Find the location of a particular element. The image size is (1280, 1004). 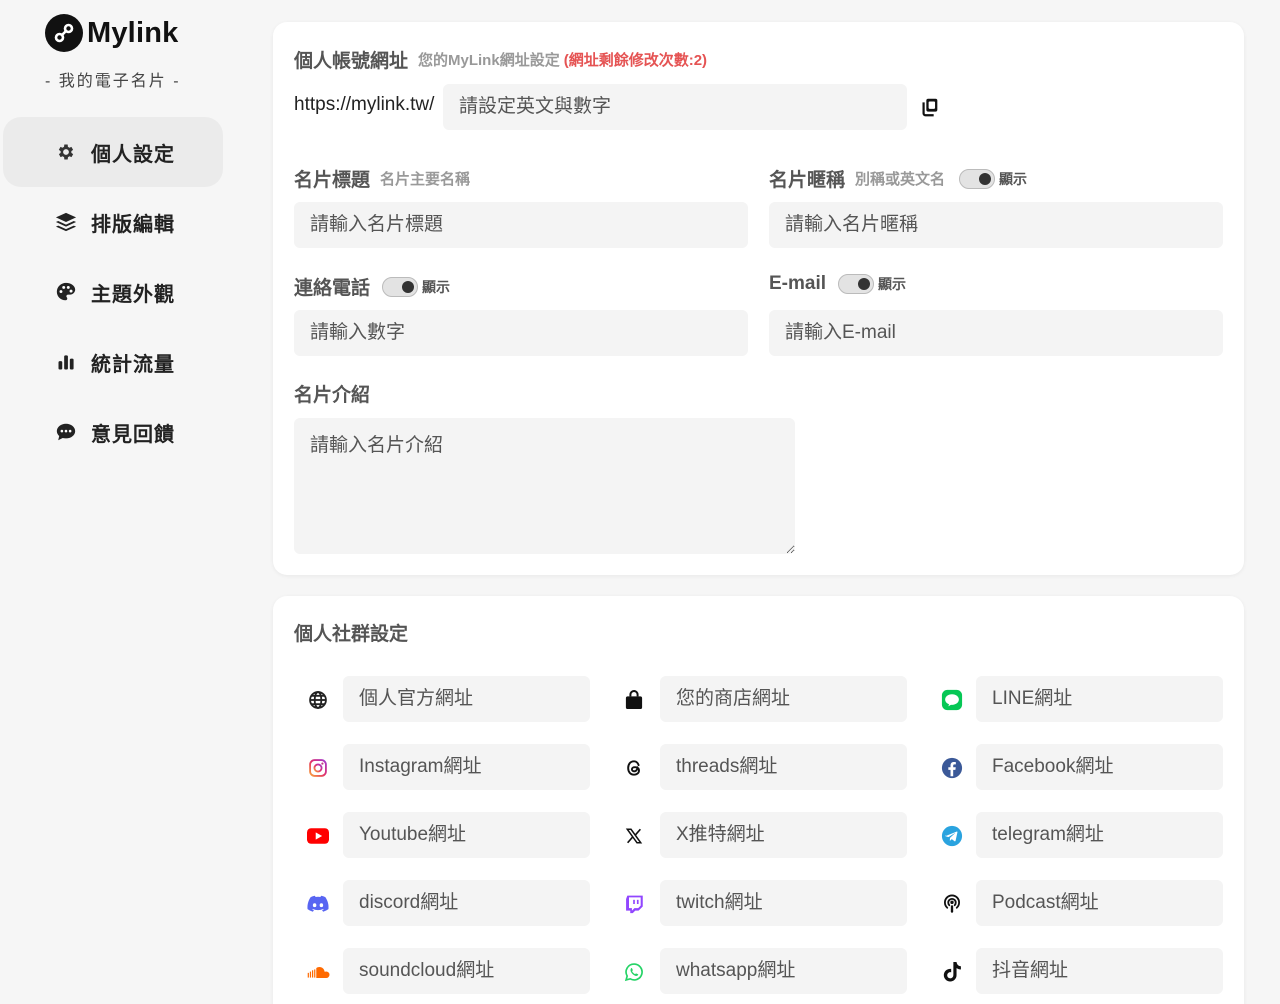

brand-subtitle: - 我的電子名片 - is located at coordinates (113, 81).